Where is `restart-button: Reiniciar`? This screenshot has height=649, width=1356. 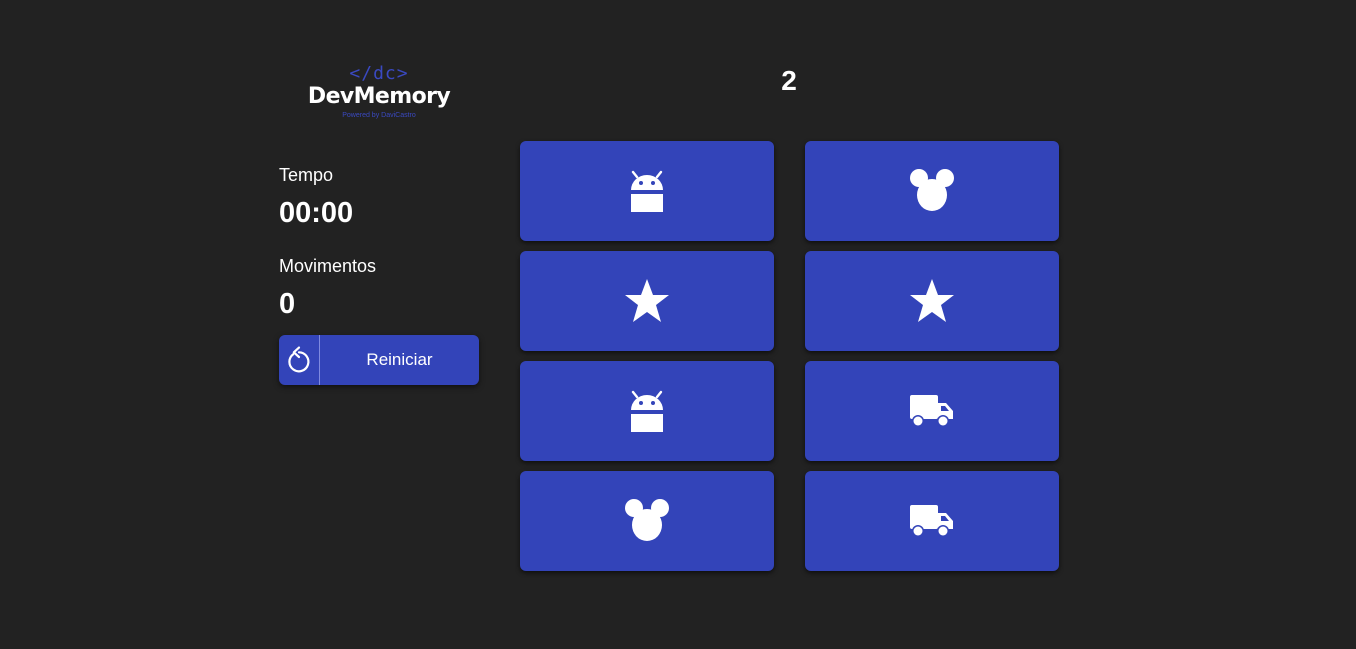
restart-button: Reiniciar is located at coordinates (379, 360).